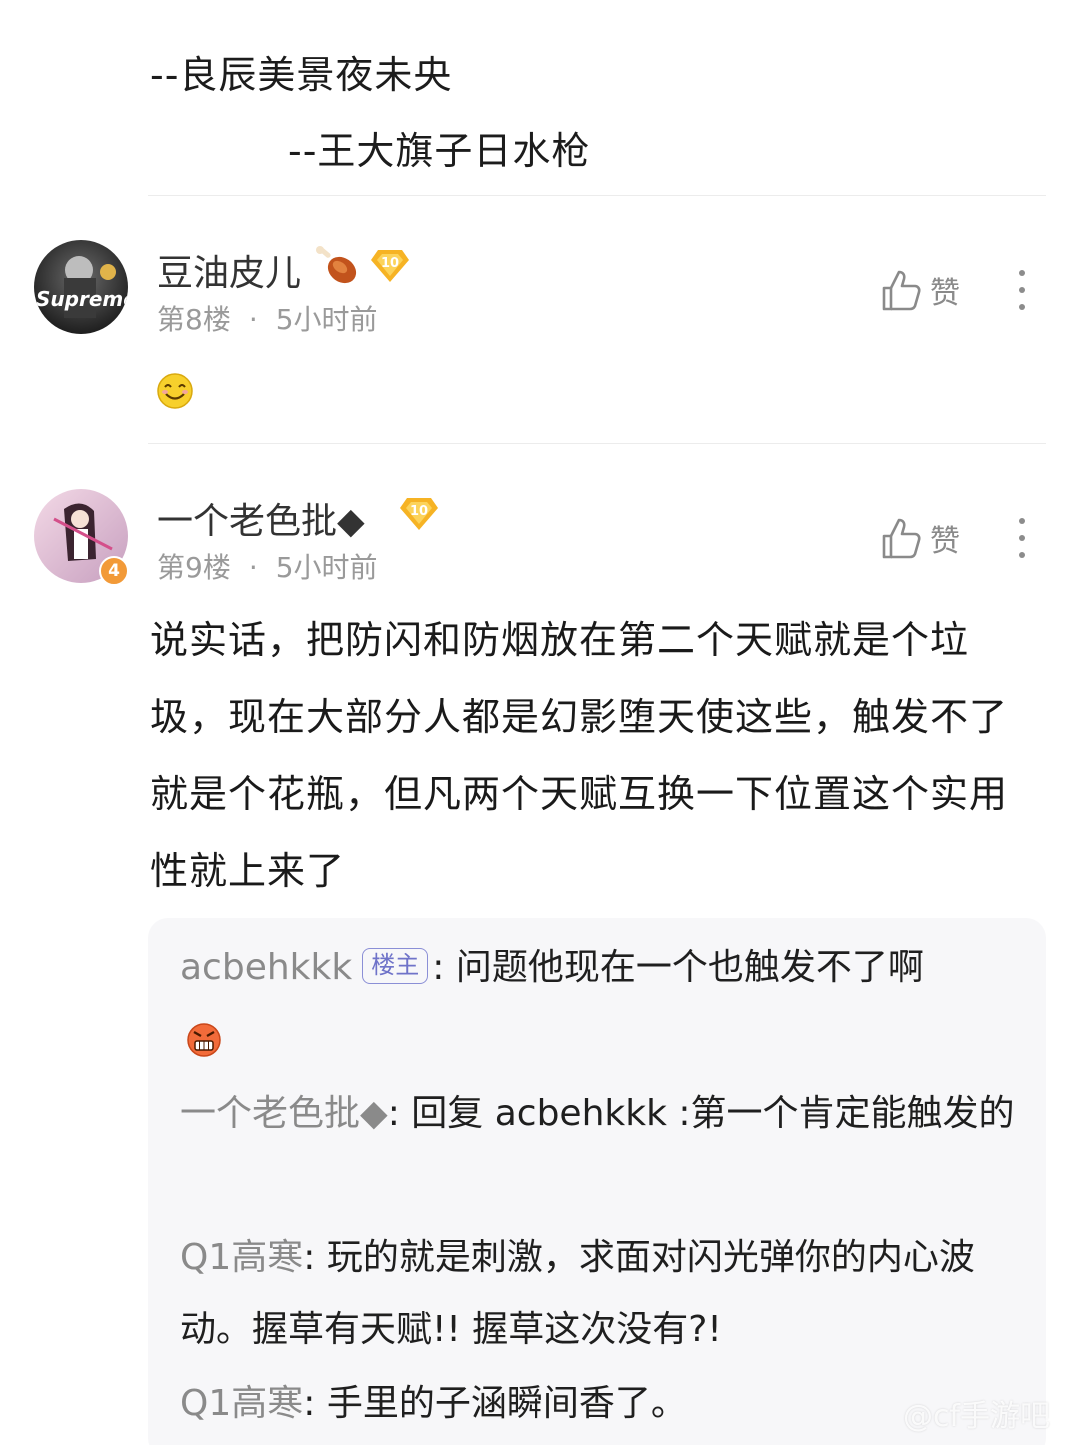 This screenshot has height=1445, width=1080. I want to click on reply-item: 一个老色批◆: 回复 acbehkkk :第一个肯定能触发的, so click(599, 1114).